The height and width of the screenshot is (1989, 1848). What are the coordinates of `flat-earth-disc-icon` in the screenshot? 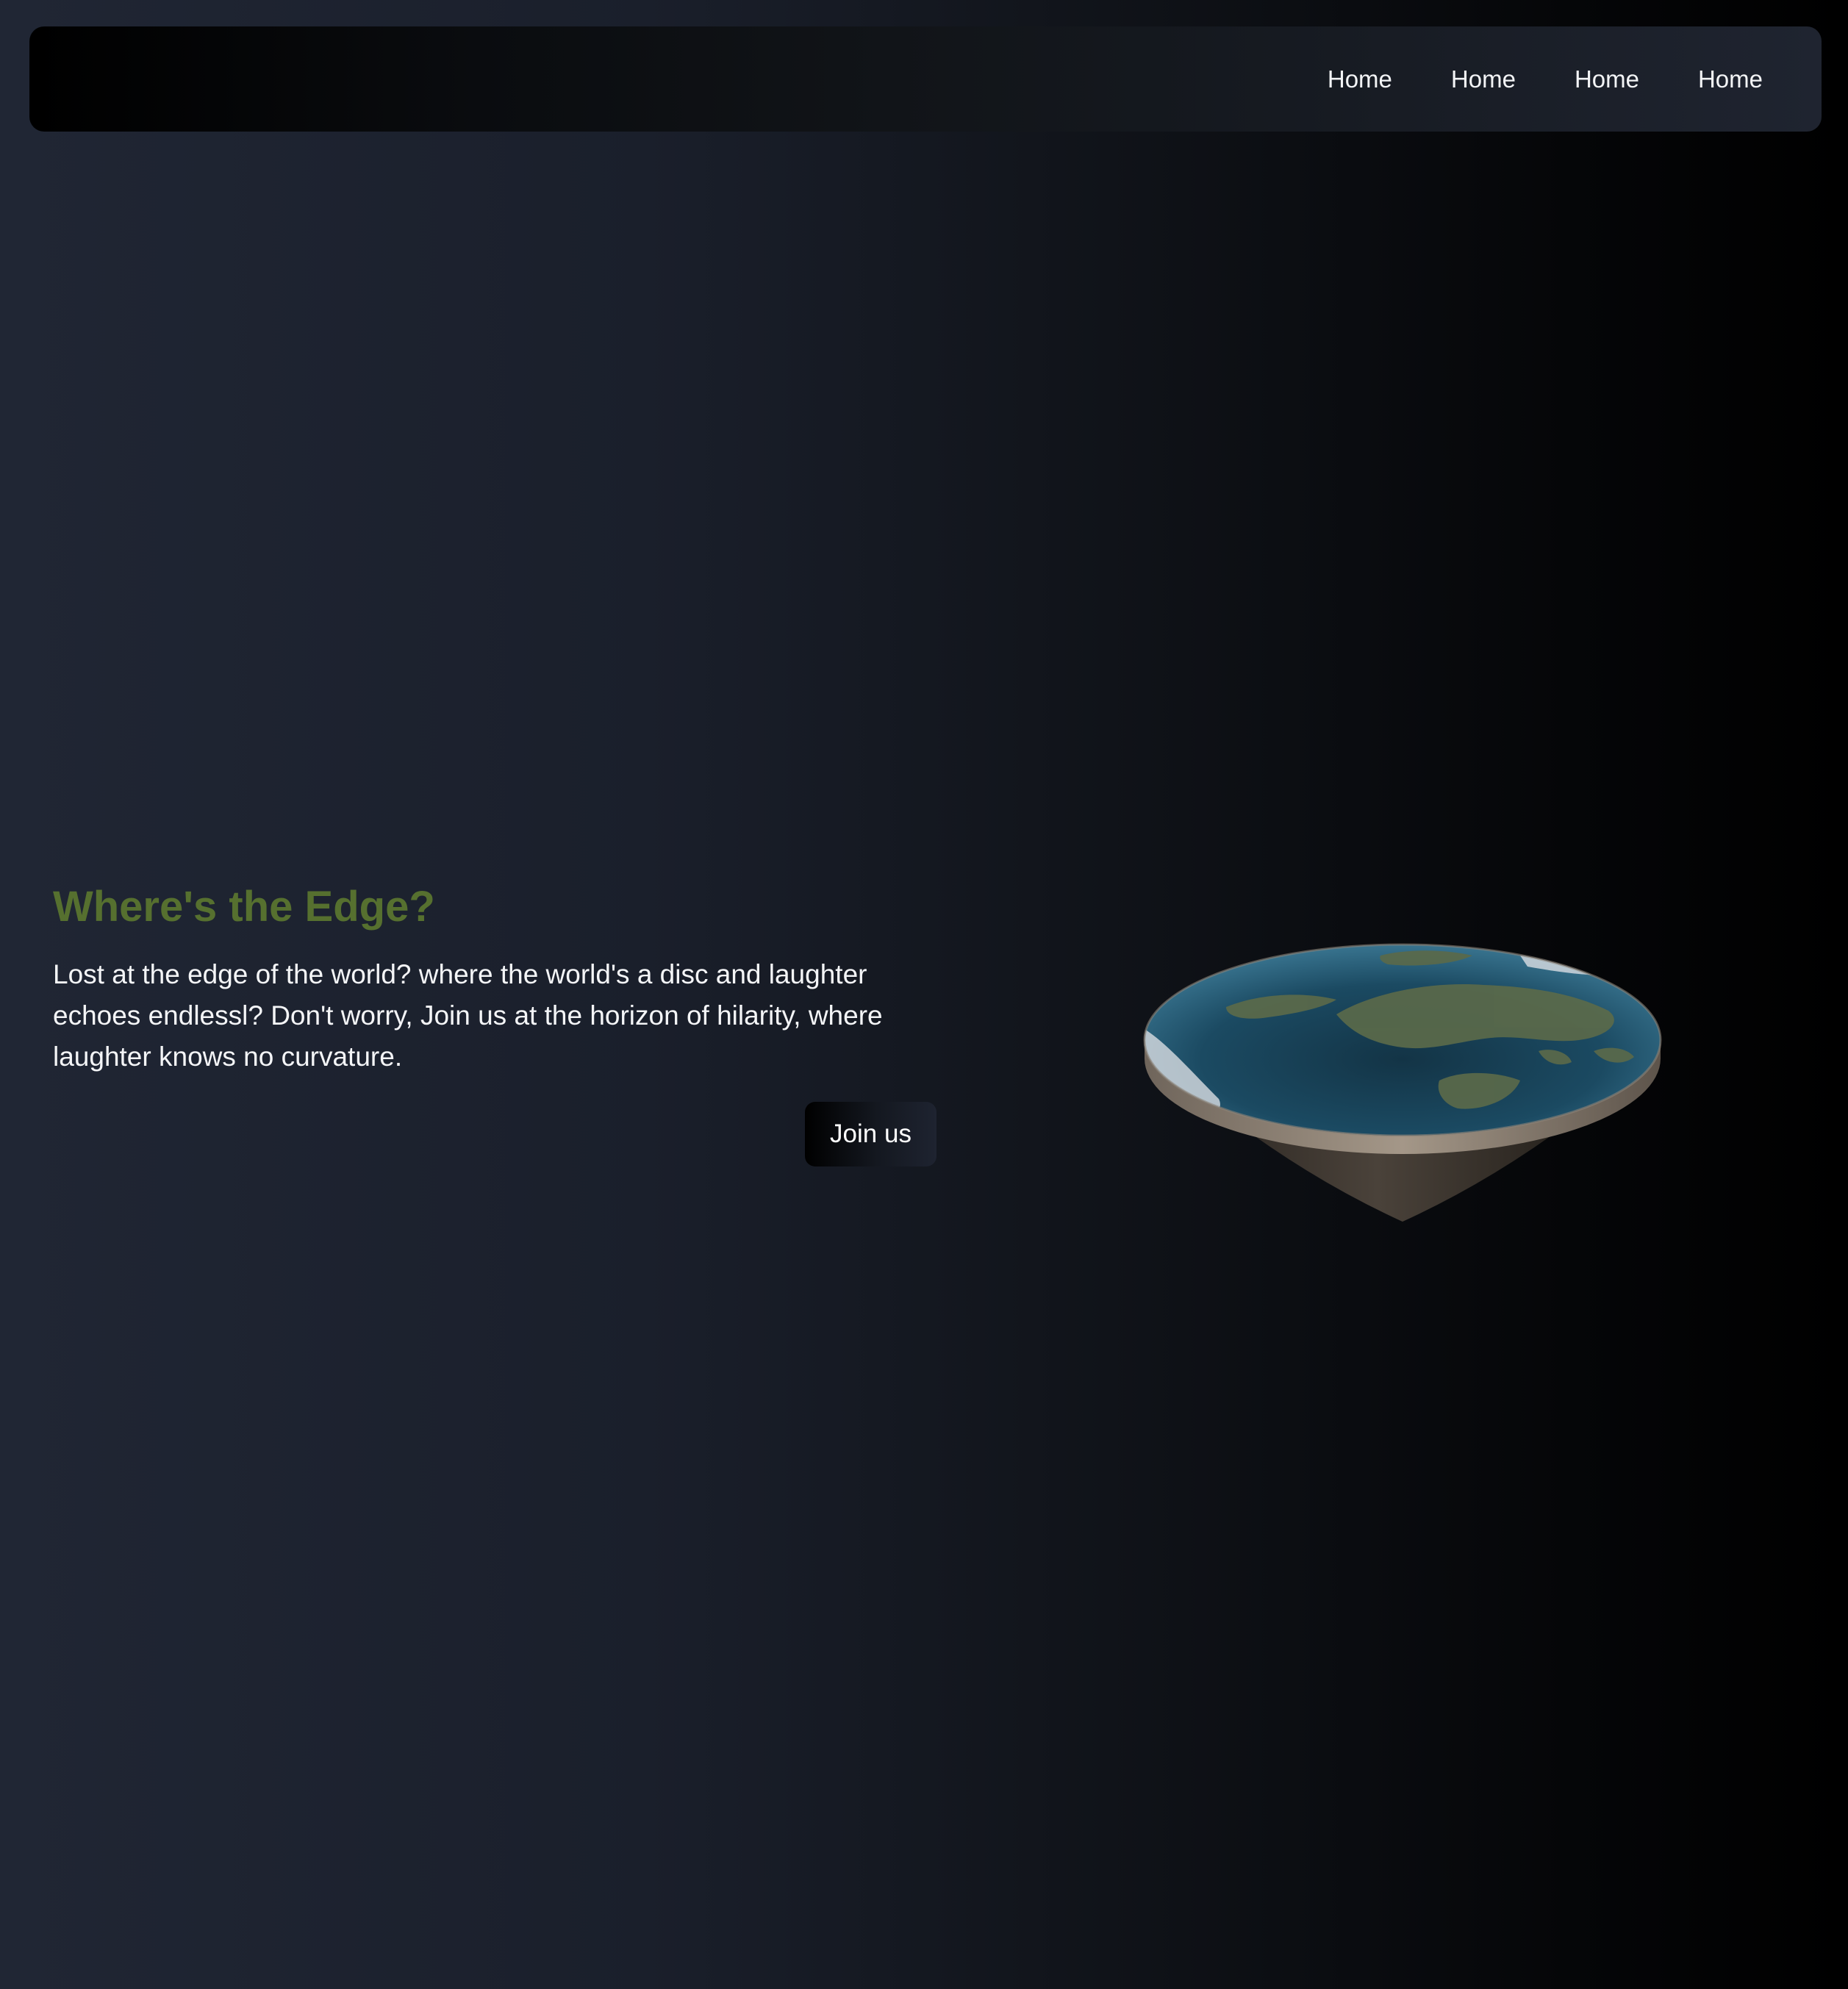 It's located at (1403, 1088).